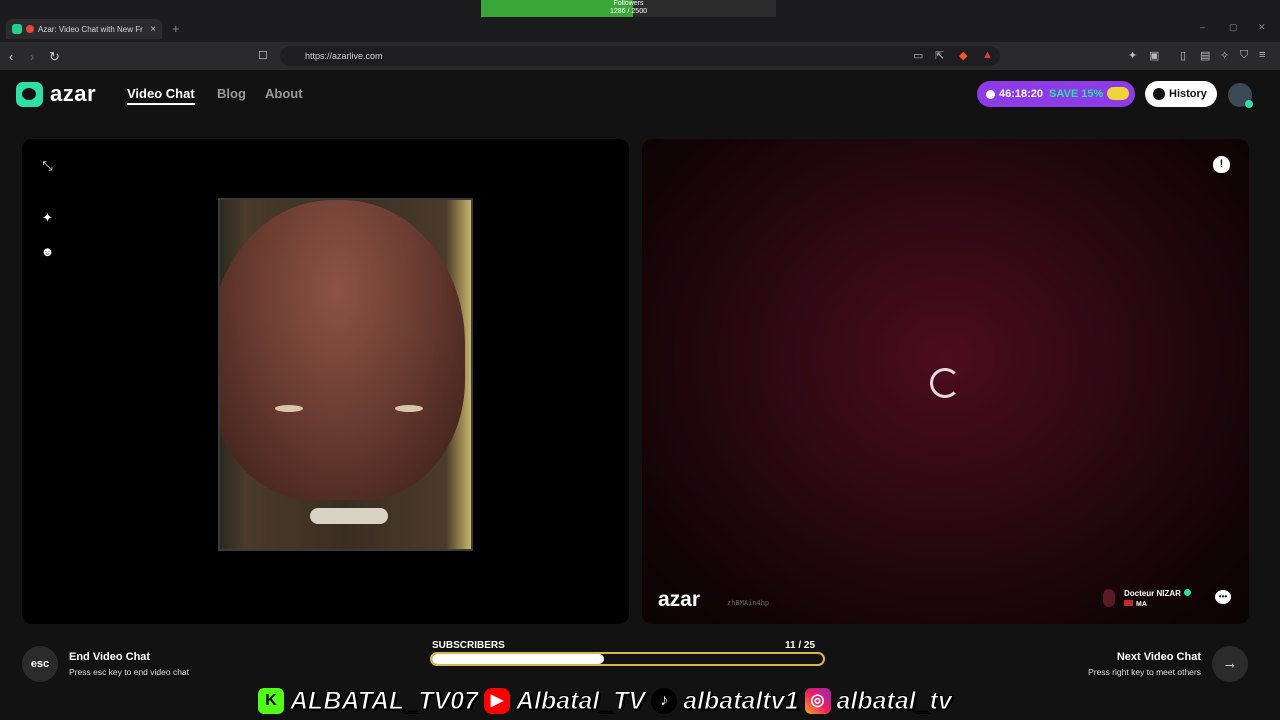 Image resolution: width=1280 pixels, height=720 pixels. Describe the element at coordinates (289, 408) in the screenshot. I see `left-eye-shape` at that location.